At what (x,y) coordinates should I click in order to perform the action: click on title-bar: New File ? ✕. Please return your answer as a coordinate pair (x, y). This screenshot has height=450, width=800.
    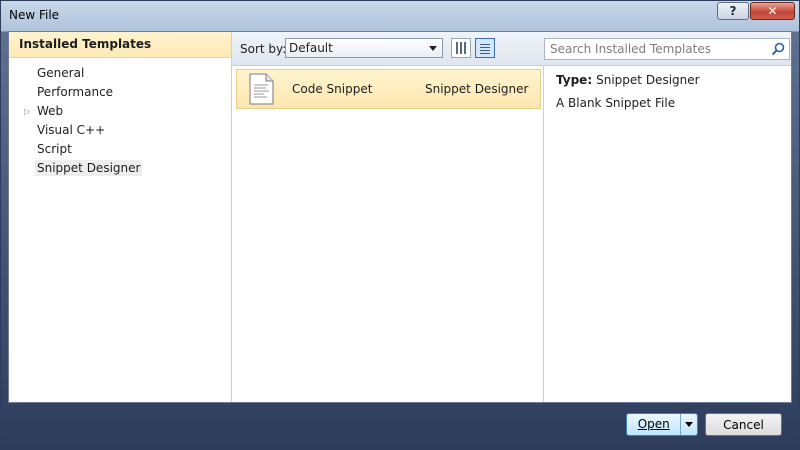
    Looking at the image, I should click on (400, 16).